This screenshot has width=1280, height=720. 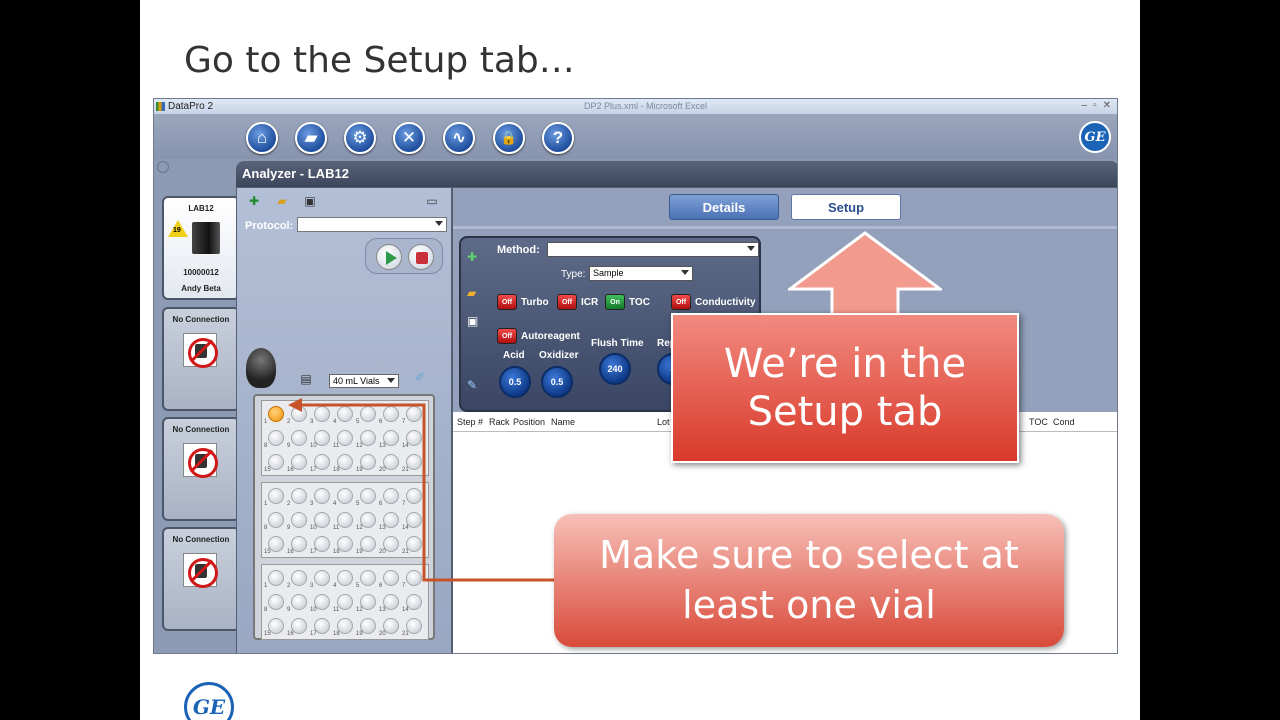 I want to click on vial-number: 5, so click(x=358, y=422).